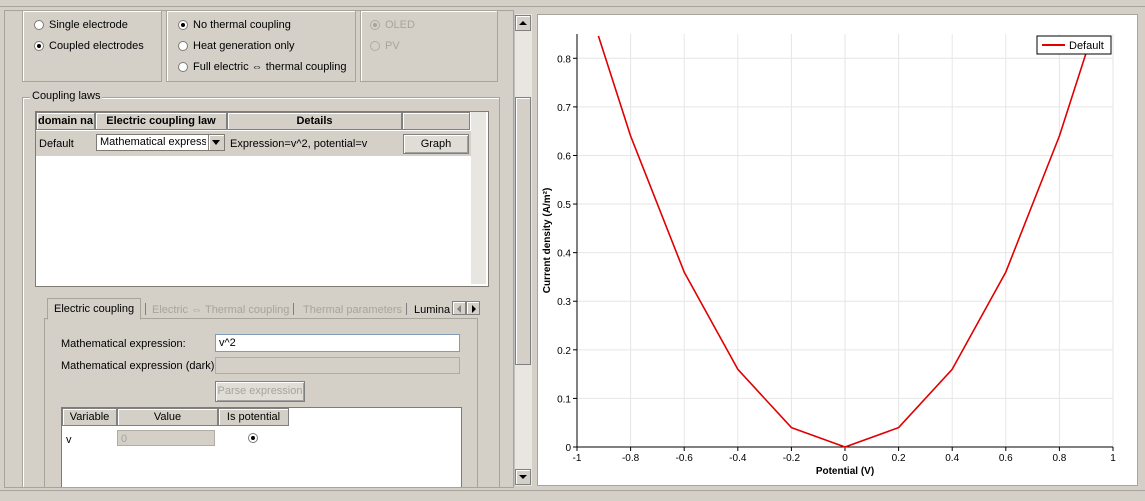  Describe the element at coordinates (153, 142) in the screenshot. I see `law-dropdown-value: Mathematical expressic` at that location.